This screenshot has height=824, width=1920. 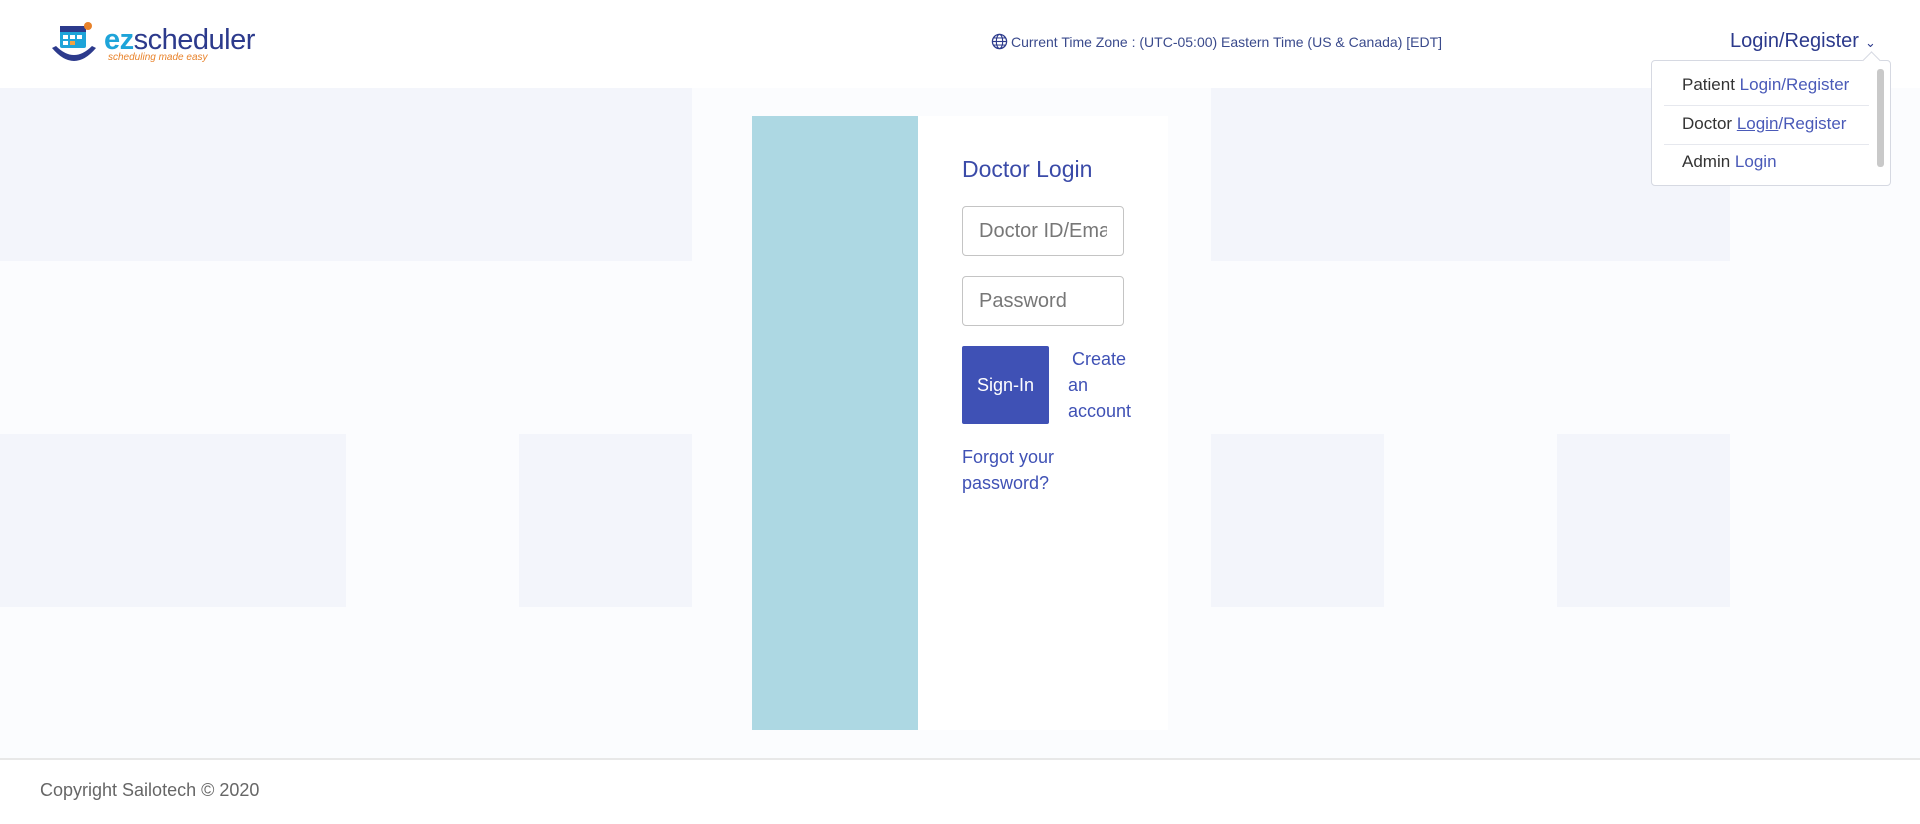 I want to click on app-logo: ezscheduler scheduling made easy, so click(x=158, y=43).